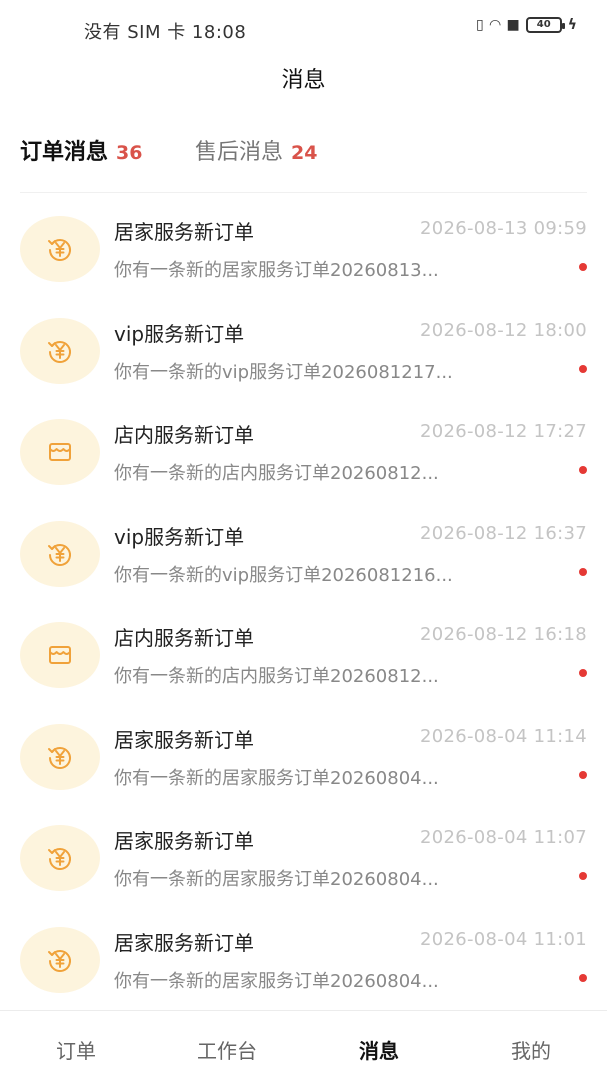 This screenshot has height=1080, width=607. What do you see at coordinates (303, 1045) in the screenshot?
I see `bottom-nav: 订单 工作台 消息 我的` at bounding box center [303, 1045].